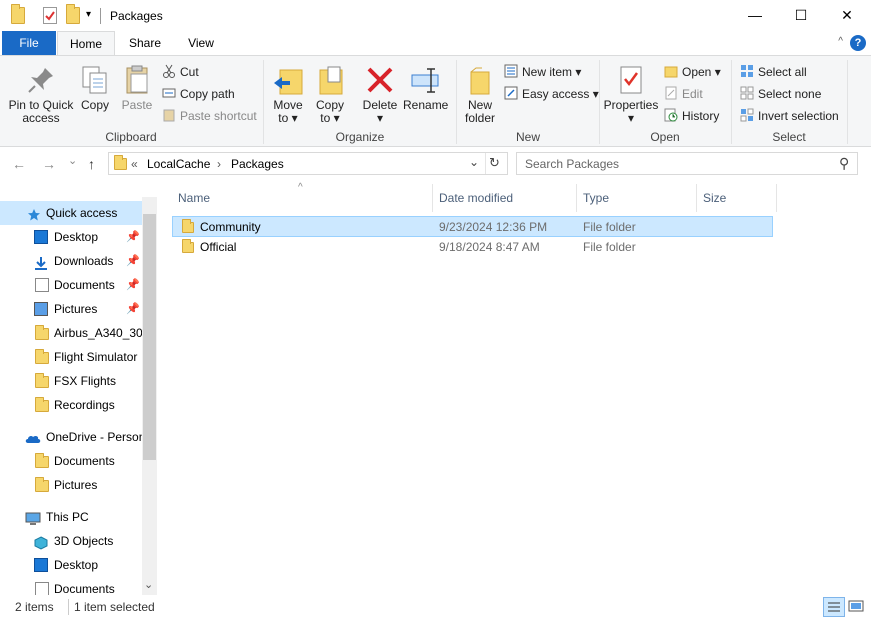 This screenshot has height=619, width=871. What do you see at coordinates (71, 517) in the screenshot?
I see `nav-item-this-pc: This PC` at bounding box center [71, 517].